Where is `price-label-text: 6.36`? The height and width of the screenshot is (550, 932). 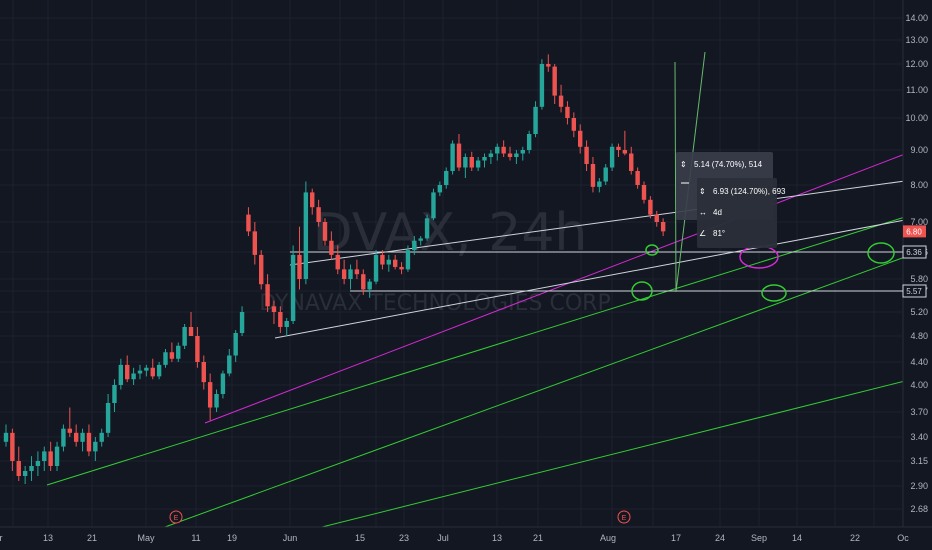 price-label-text: 6.36 is located at coordinates (914, 252).